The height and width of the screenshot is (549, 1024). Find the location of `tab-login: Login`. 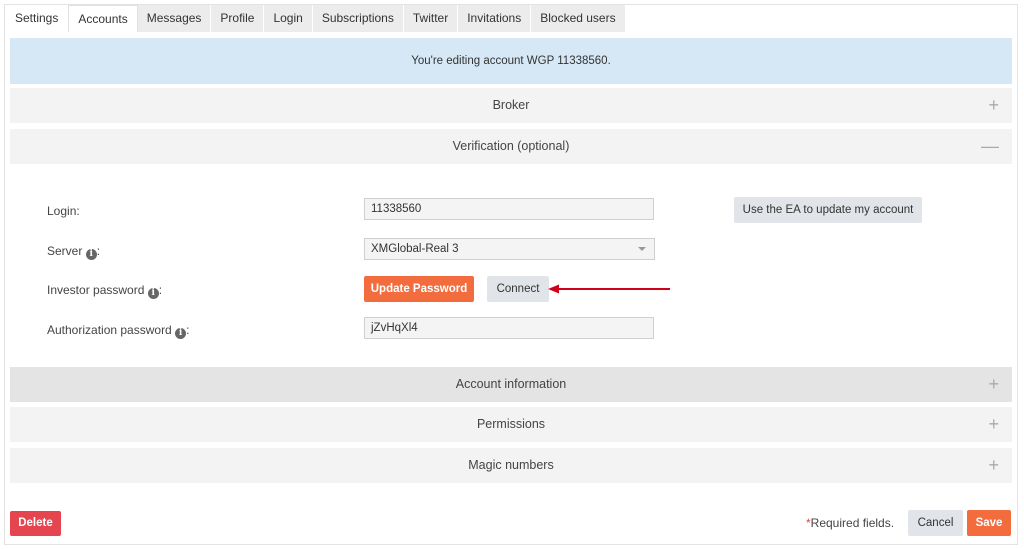

tab-login: Login is located at coordinates (288, 18).